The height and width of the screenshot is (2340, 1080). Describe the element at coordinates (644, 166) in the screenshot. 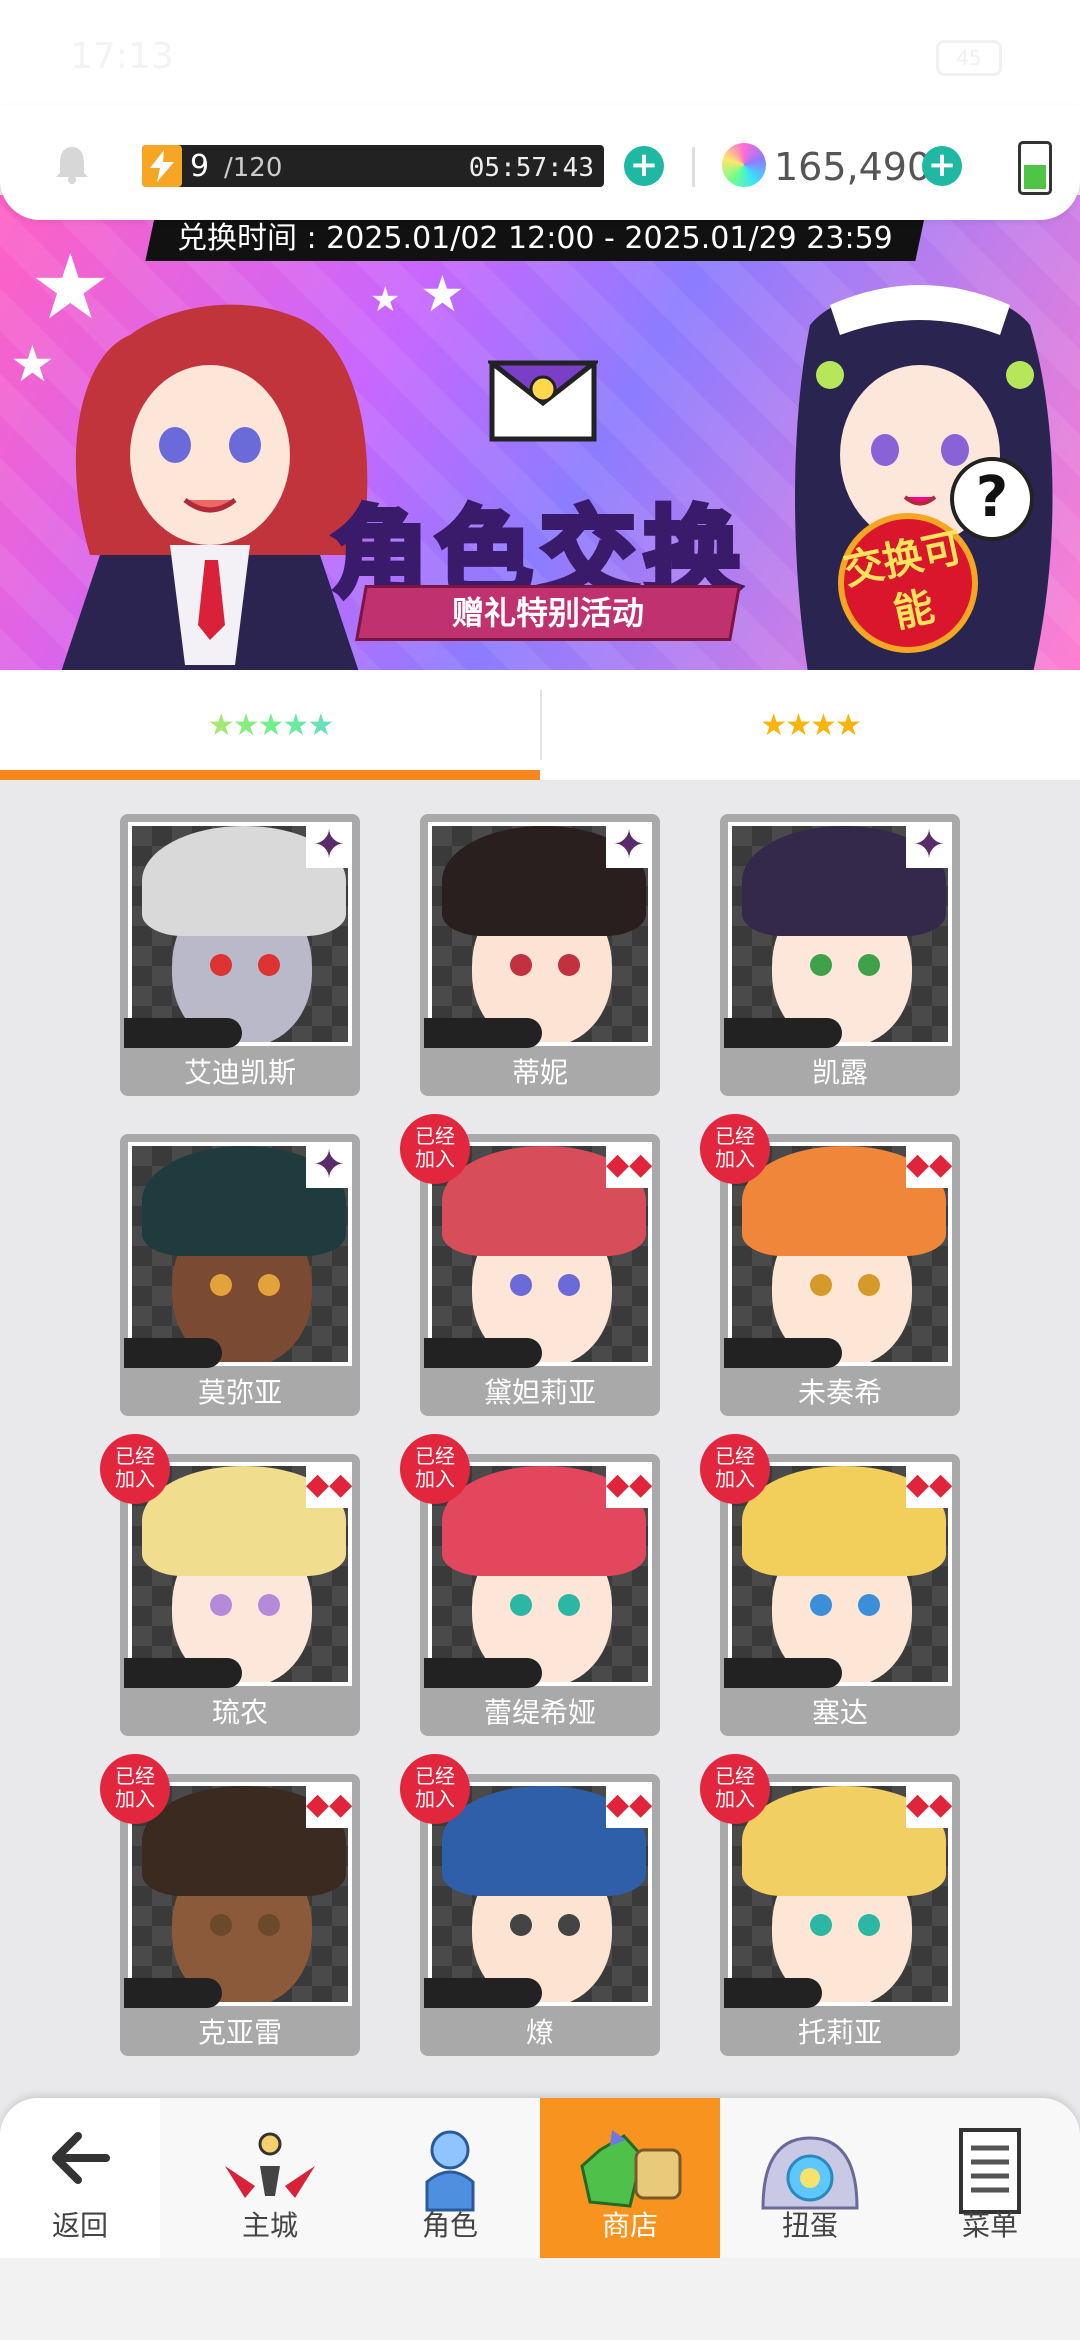

I see `add-stamina-button: +` at that location.